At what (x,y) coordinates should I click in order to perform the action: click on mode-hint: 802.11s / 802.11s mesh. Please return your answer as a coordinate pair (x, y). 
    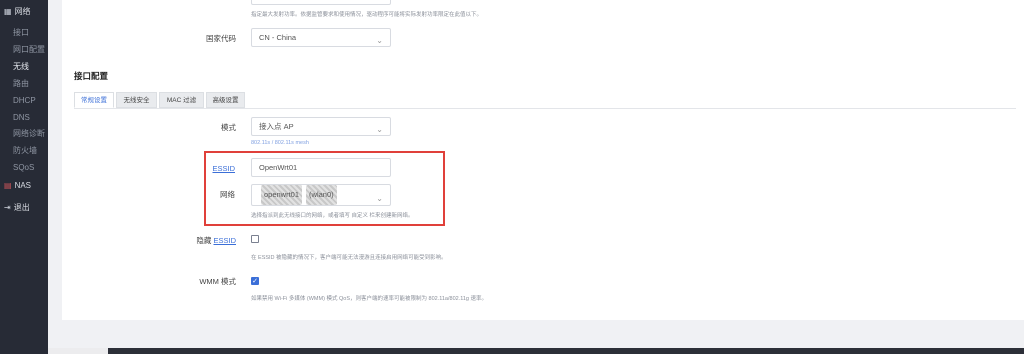
    Looking at the image, I should click on (280, 143).